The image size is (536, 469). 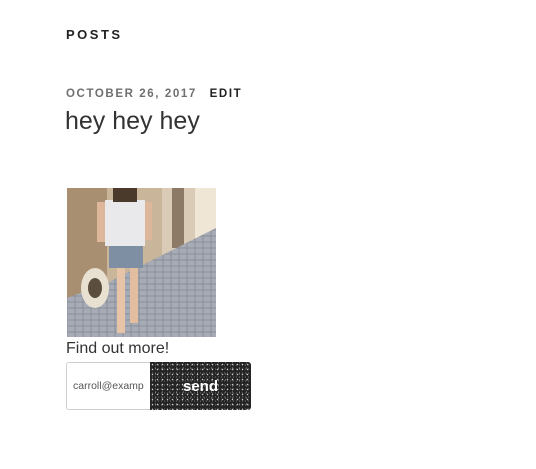 What do you see at coordinates (141, 262) in the screenshot?
I see `post-image` at bounding box center [141, 262].